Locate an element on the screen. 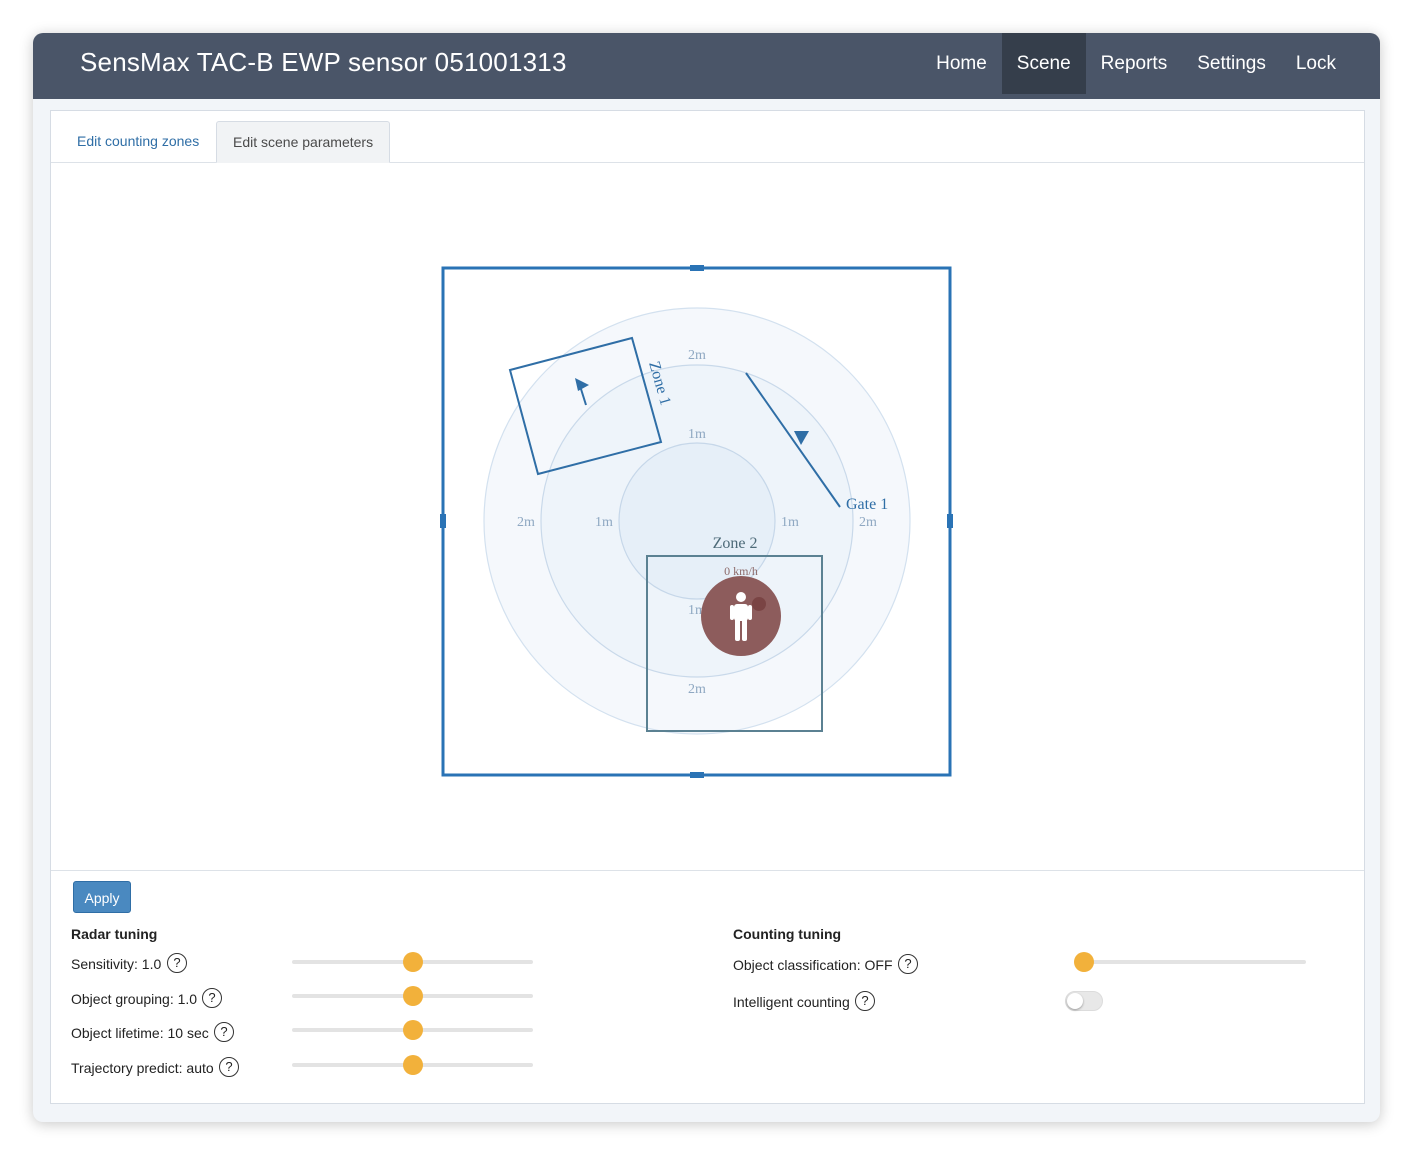 Image resolution: width=1413 pixels, height=1155 pixels. sensitivity-slider is located at coordinates (412, 962).